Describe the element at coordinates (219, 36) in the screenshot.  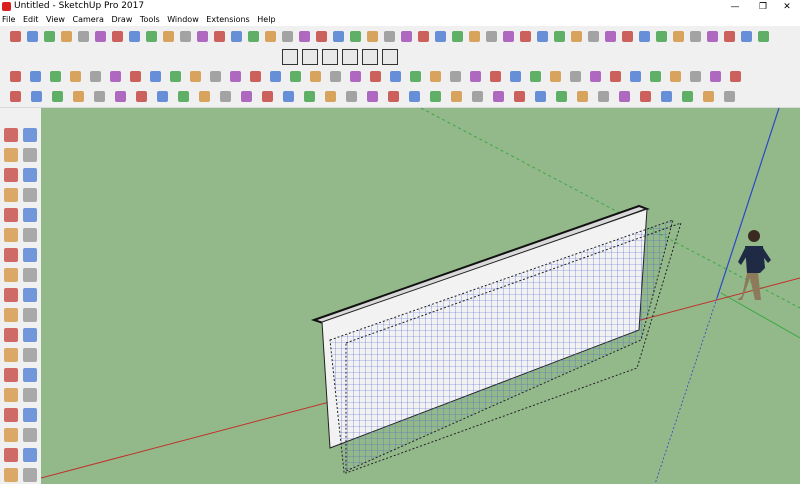
I see `eraser-tool-icon` at that location.